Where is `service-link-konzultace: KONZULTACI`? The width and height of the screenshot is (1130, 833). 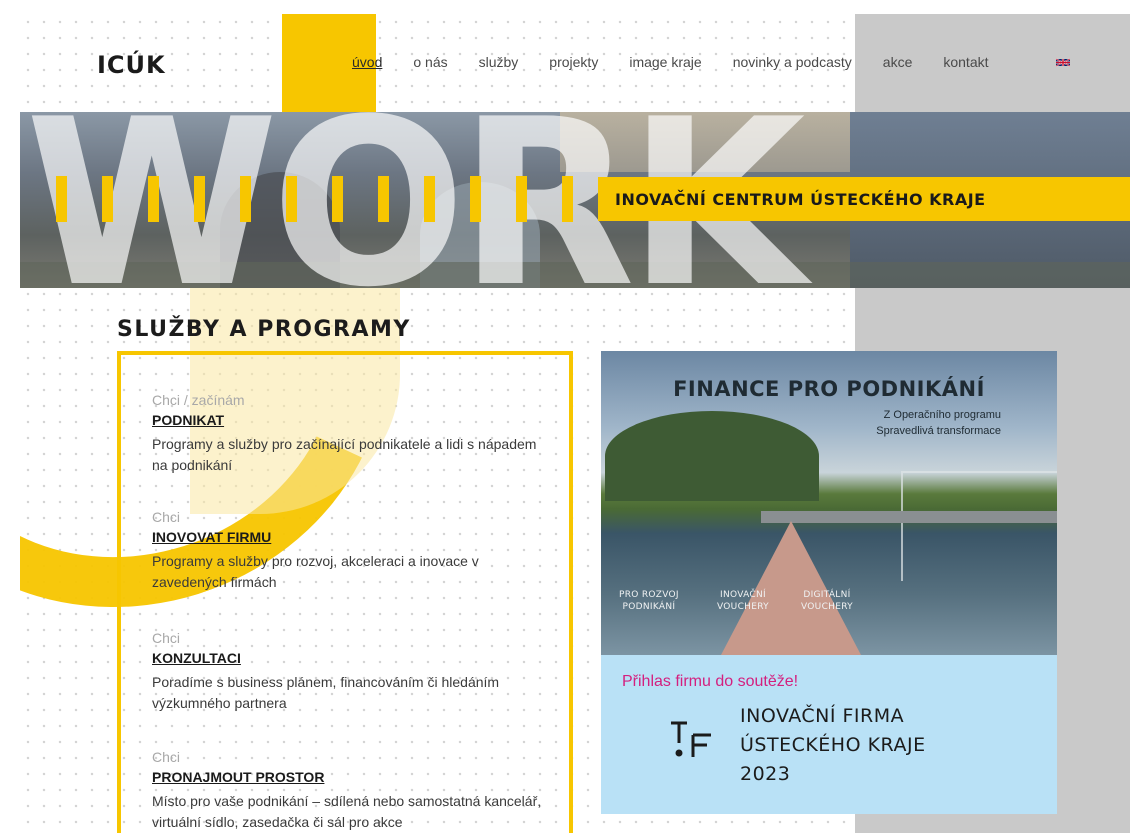
service-link-konzultace: KONZULTACI is located at coordinates (196, 658).